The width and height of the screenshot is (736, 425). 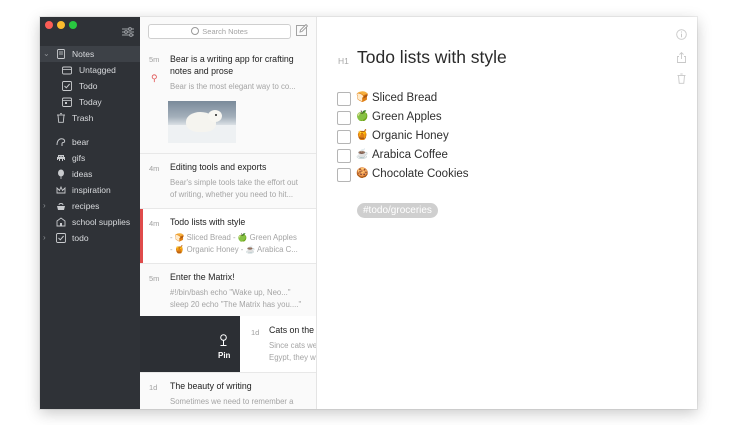 I want to click on note-excerpt: Egypt, they w, so click(x=292, y=357).